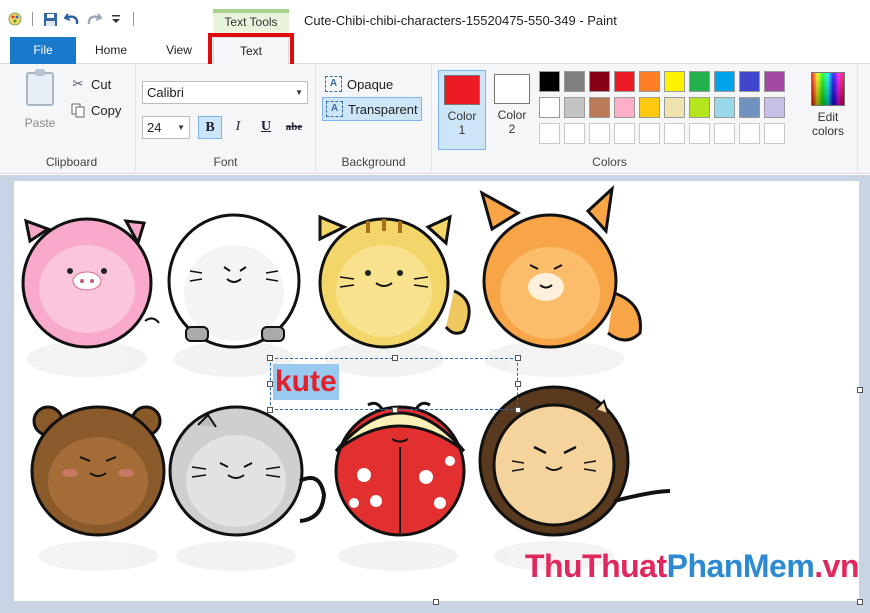 The height and width of the screenshot is (613, 870). I want to click on color-palette, so click(662, 107).